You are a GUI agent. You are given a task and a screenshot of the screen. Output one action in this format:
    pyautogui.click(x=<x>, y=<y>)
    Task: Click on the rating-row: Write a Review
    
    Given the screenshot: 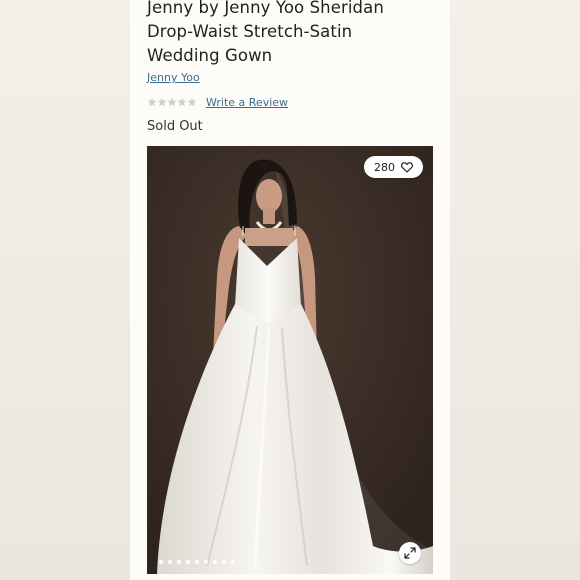 What is the action you would take?
    pyautogui.click(x=217, y=102)
    